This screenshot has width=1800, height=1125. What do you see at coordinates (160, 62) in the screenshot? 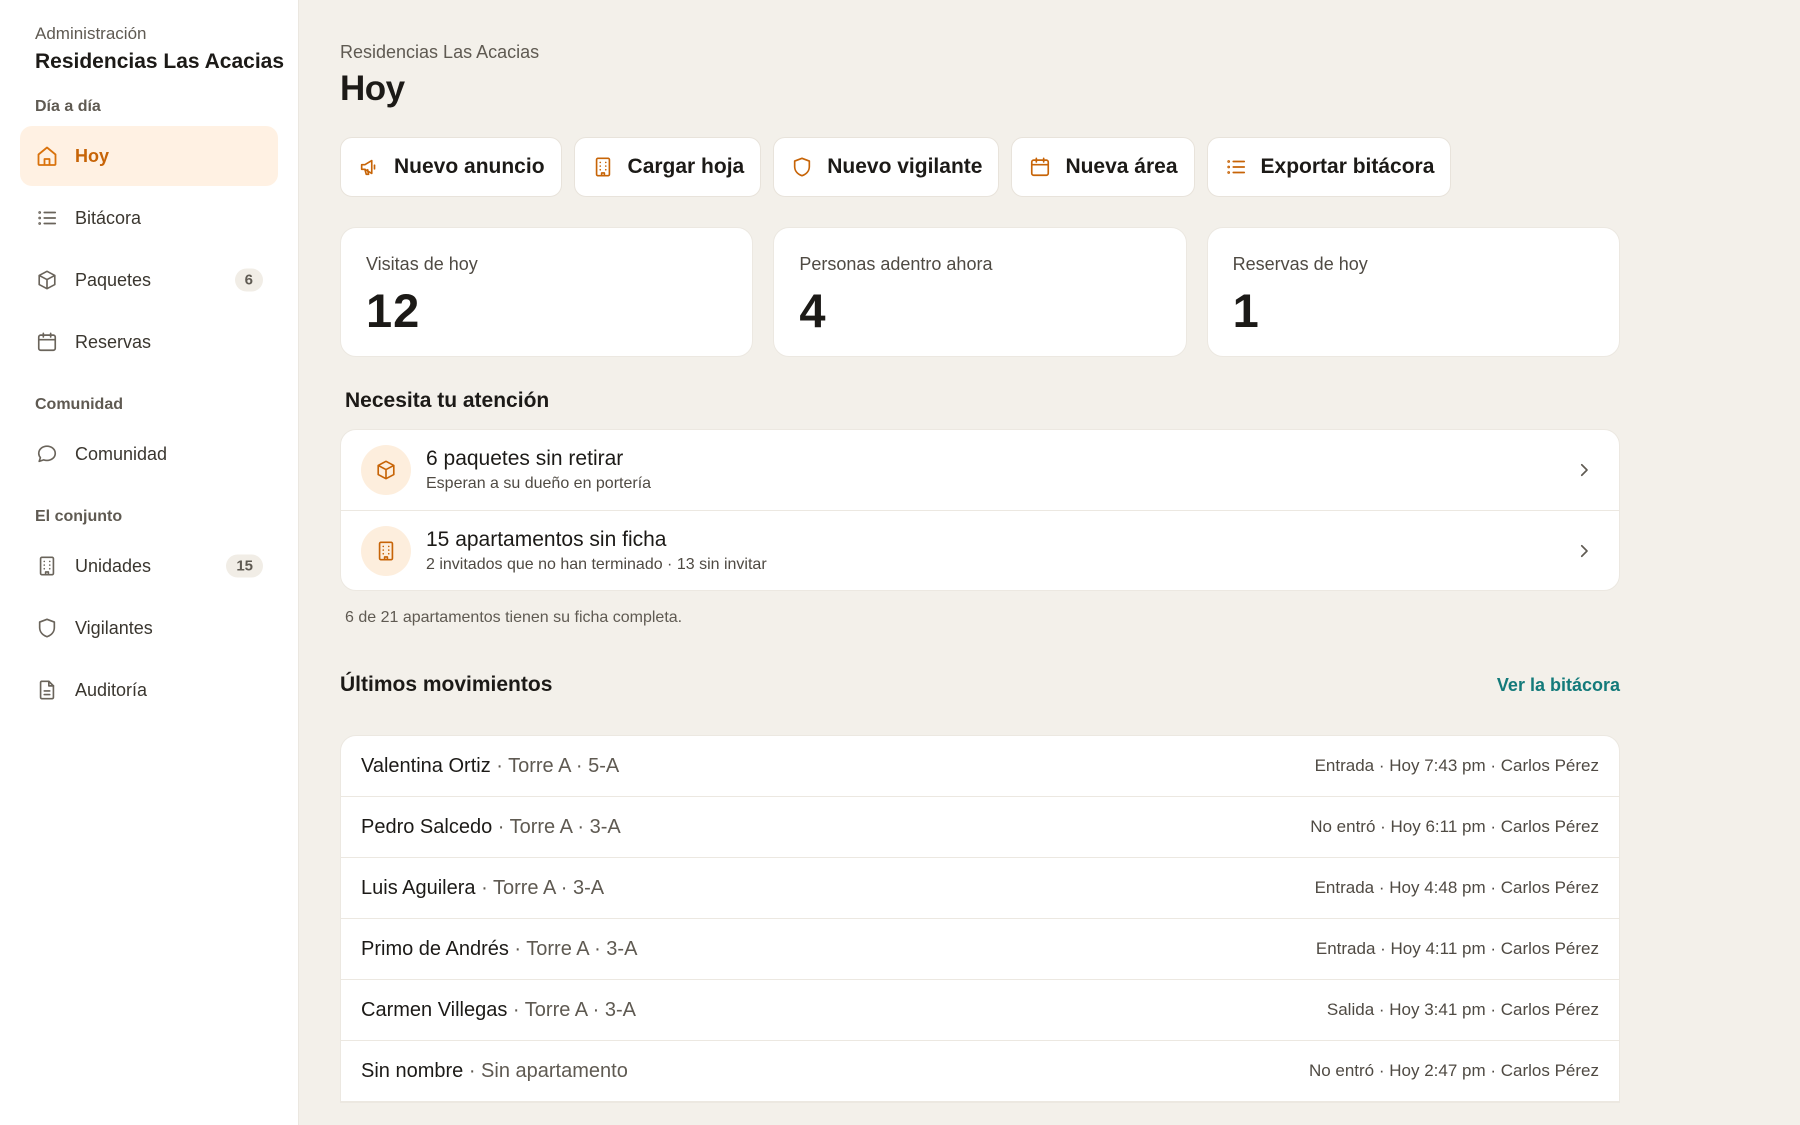
I see `org-name: Residencias Las Acacias` at bounding box center [160, 62].